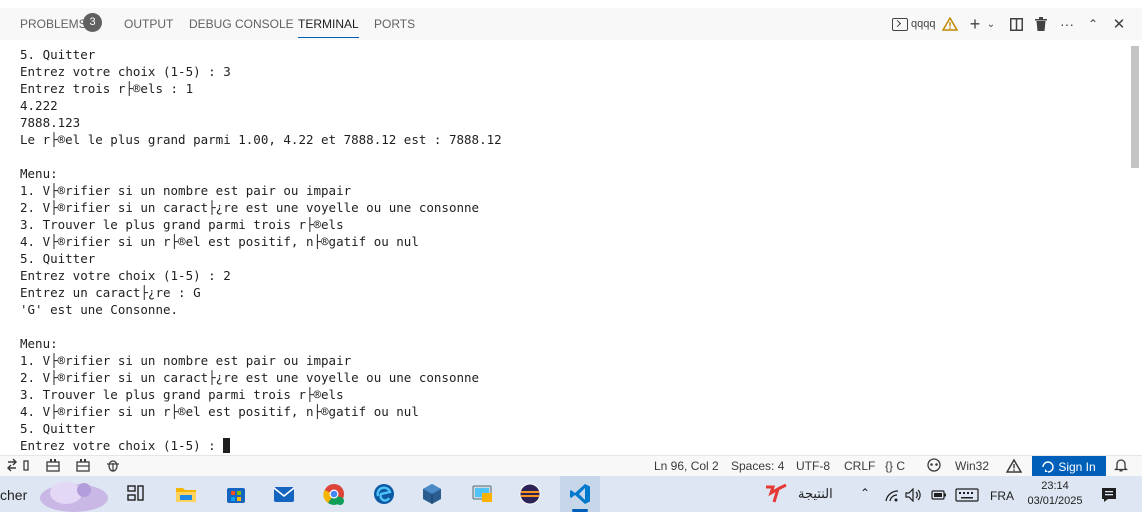  I want to click on bug-icon, so click(113, 466).